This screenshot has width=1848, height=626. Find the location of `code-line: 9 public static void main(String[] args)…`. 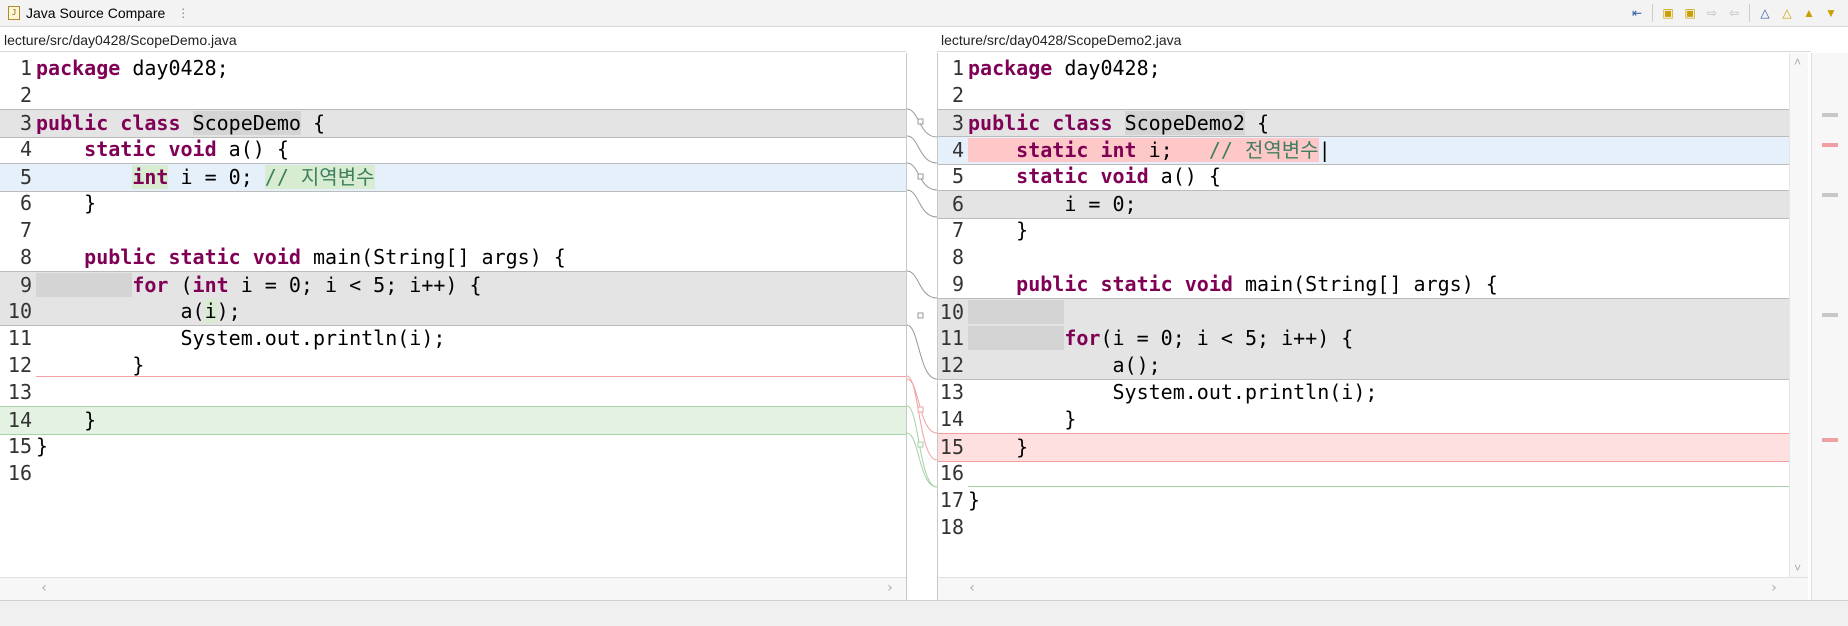

code-line: 9 public static void main(String[] args)… is located at coordinates (1224, 284).